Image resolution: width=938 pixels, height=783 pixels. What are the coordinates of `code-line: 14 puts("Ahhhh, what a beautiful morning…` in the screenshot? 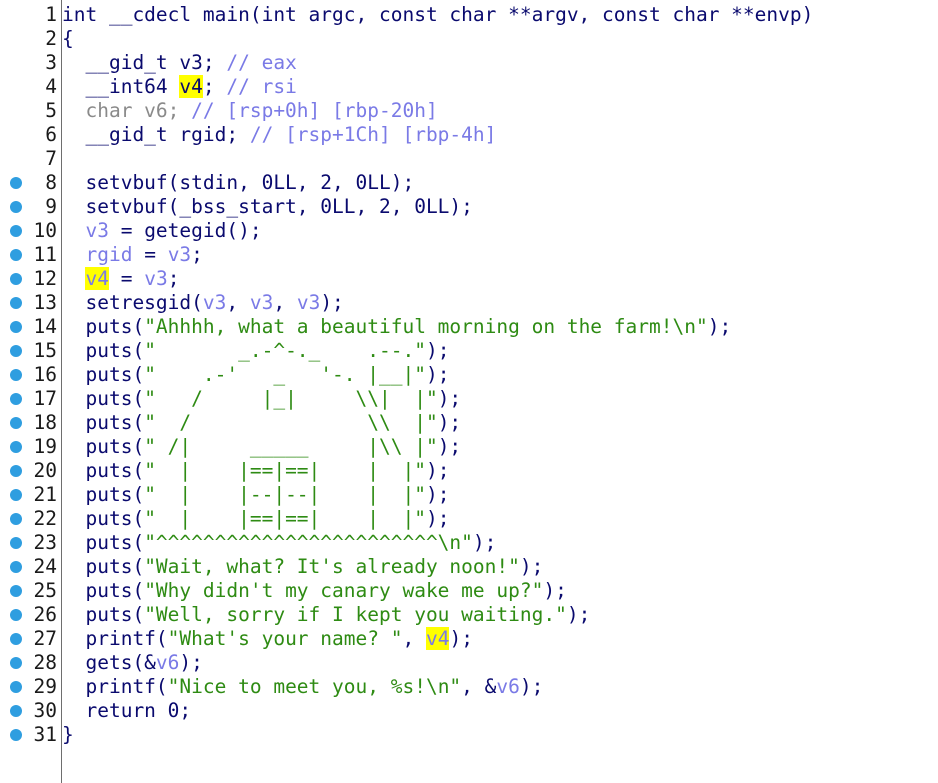 It's located at (469, 327).